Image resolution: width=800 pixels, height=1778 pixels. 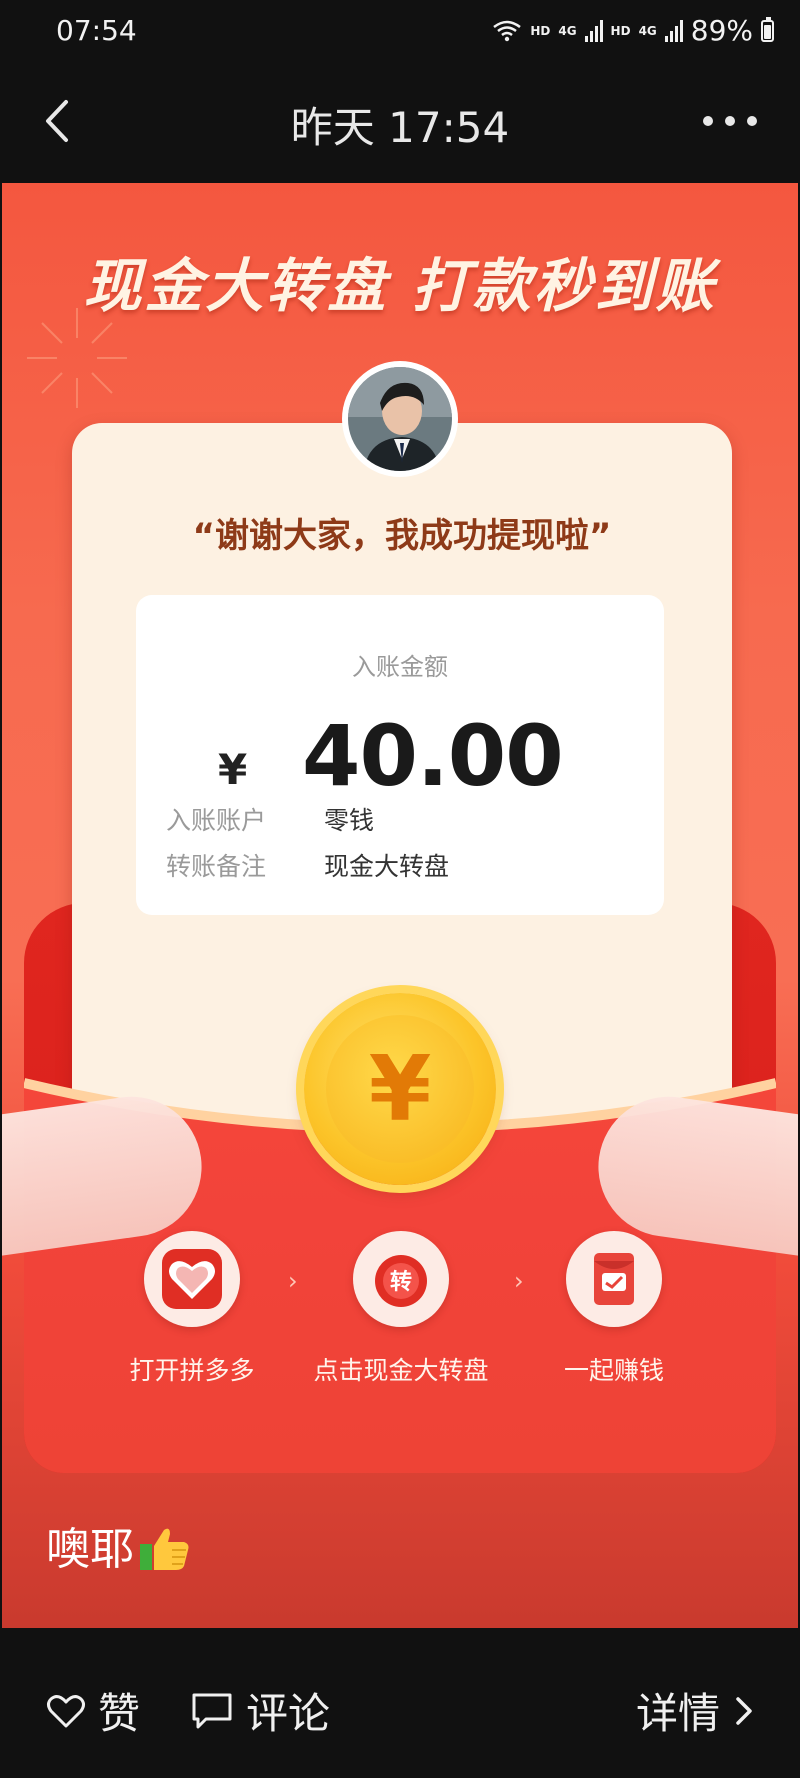 What do you see at coordinates (233, 769) in the screenshot?
I see `currency-symbol: ¥` at bounding box center [233, 769].